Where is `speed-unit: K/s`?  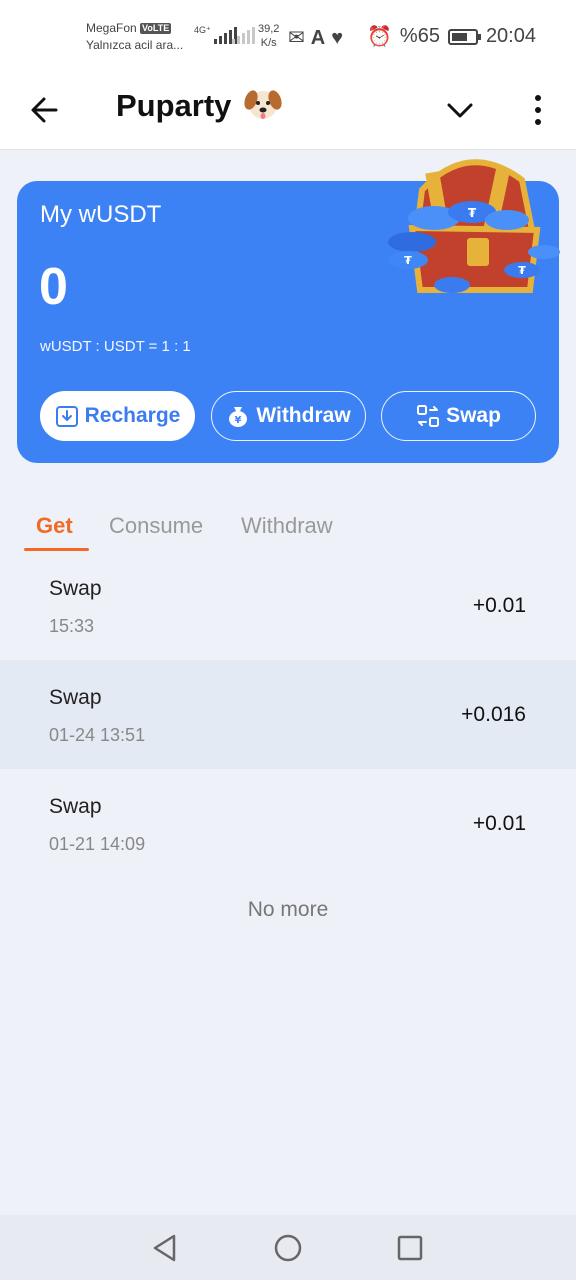
speed-unit: K/s is located at coordinates (268, 43).